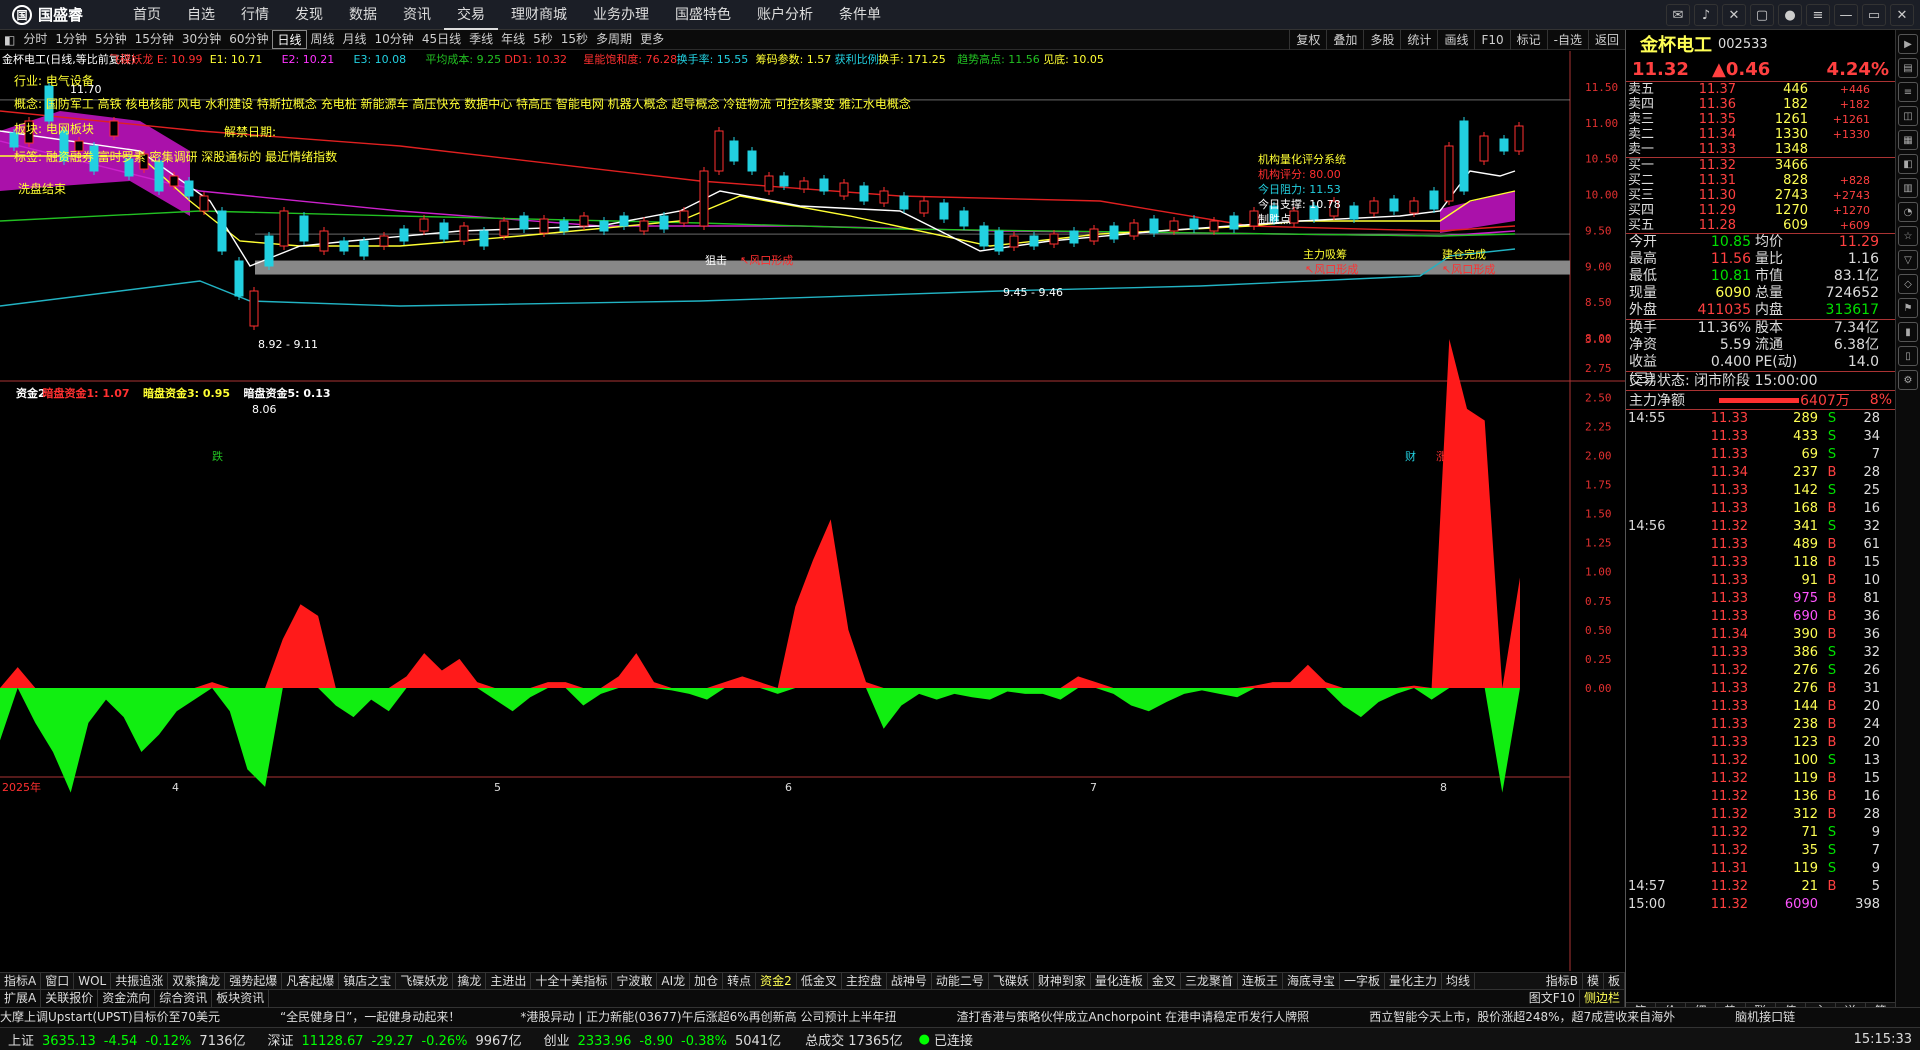  I want to click on doc-icon: ▯, so click(1908, 356).